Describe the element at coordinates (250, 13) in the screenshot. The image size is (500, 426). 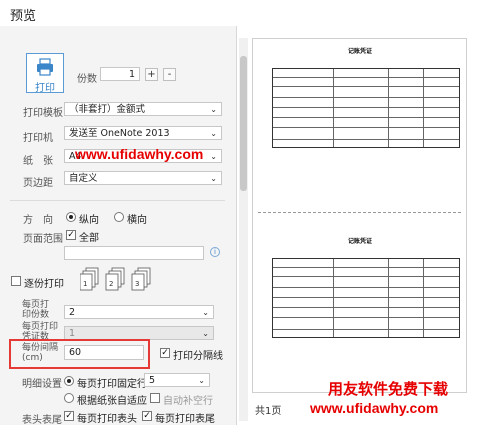
I see `title-bar: 预览` at that location.